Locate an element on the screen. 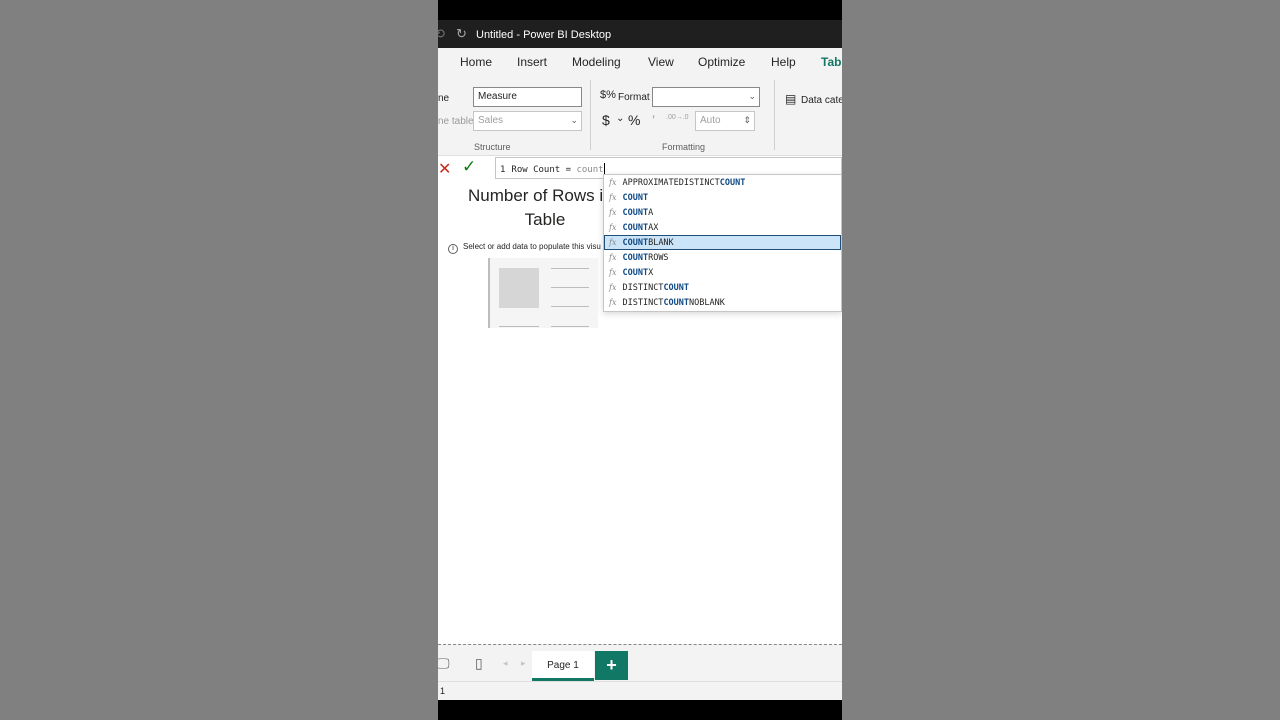 This screenshot has height=720, width=1280. bottom-letterbox is located at coordinates (640, 710).